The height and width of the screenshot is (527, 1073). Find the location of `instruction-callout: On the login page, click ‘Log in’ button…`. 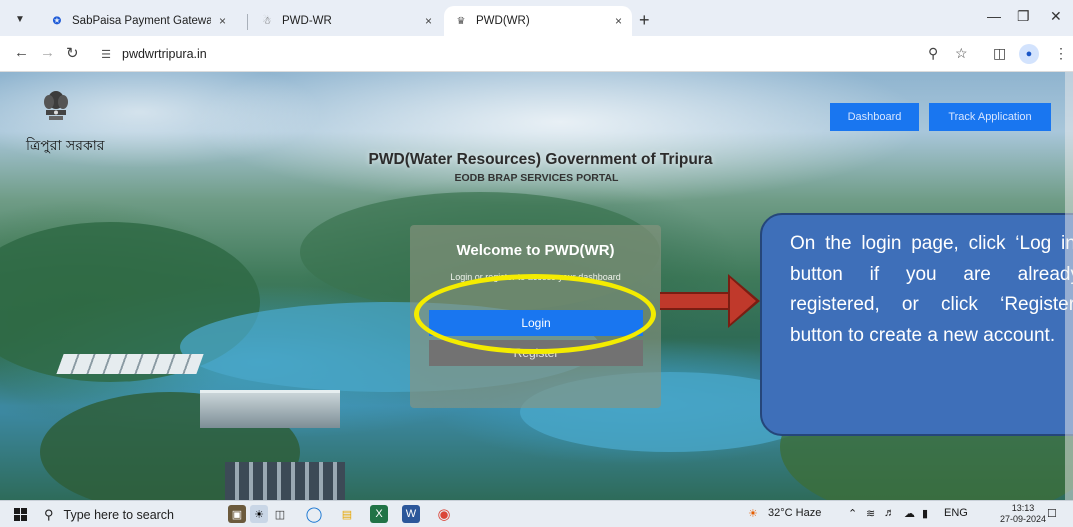

instruction-callout: On the login page, click ‘Log in’ button… is located at coordinates (916, 324).